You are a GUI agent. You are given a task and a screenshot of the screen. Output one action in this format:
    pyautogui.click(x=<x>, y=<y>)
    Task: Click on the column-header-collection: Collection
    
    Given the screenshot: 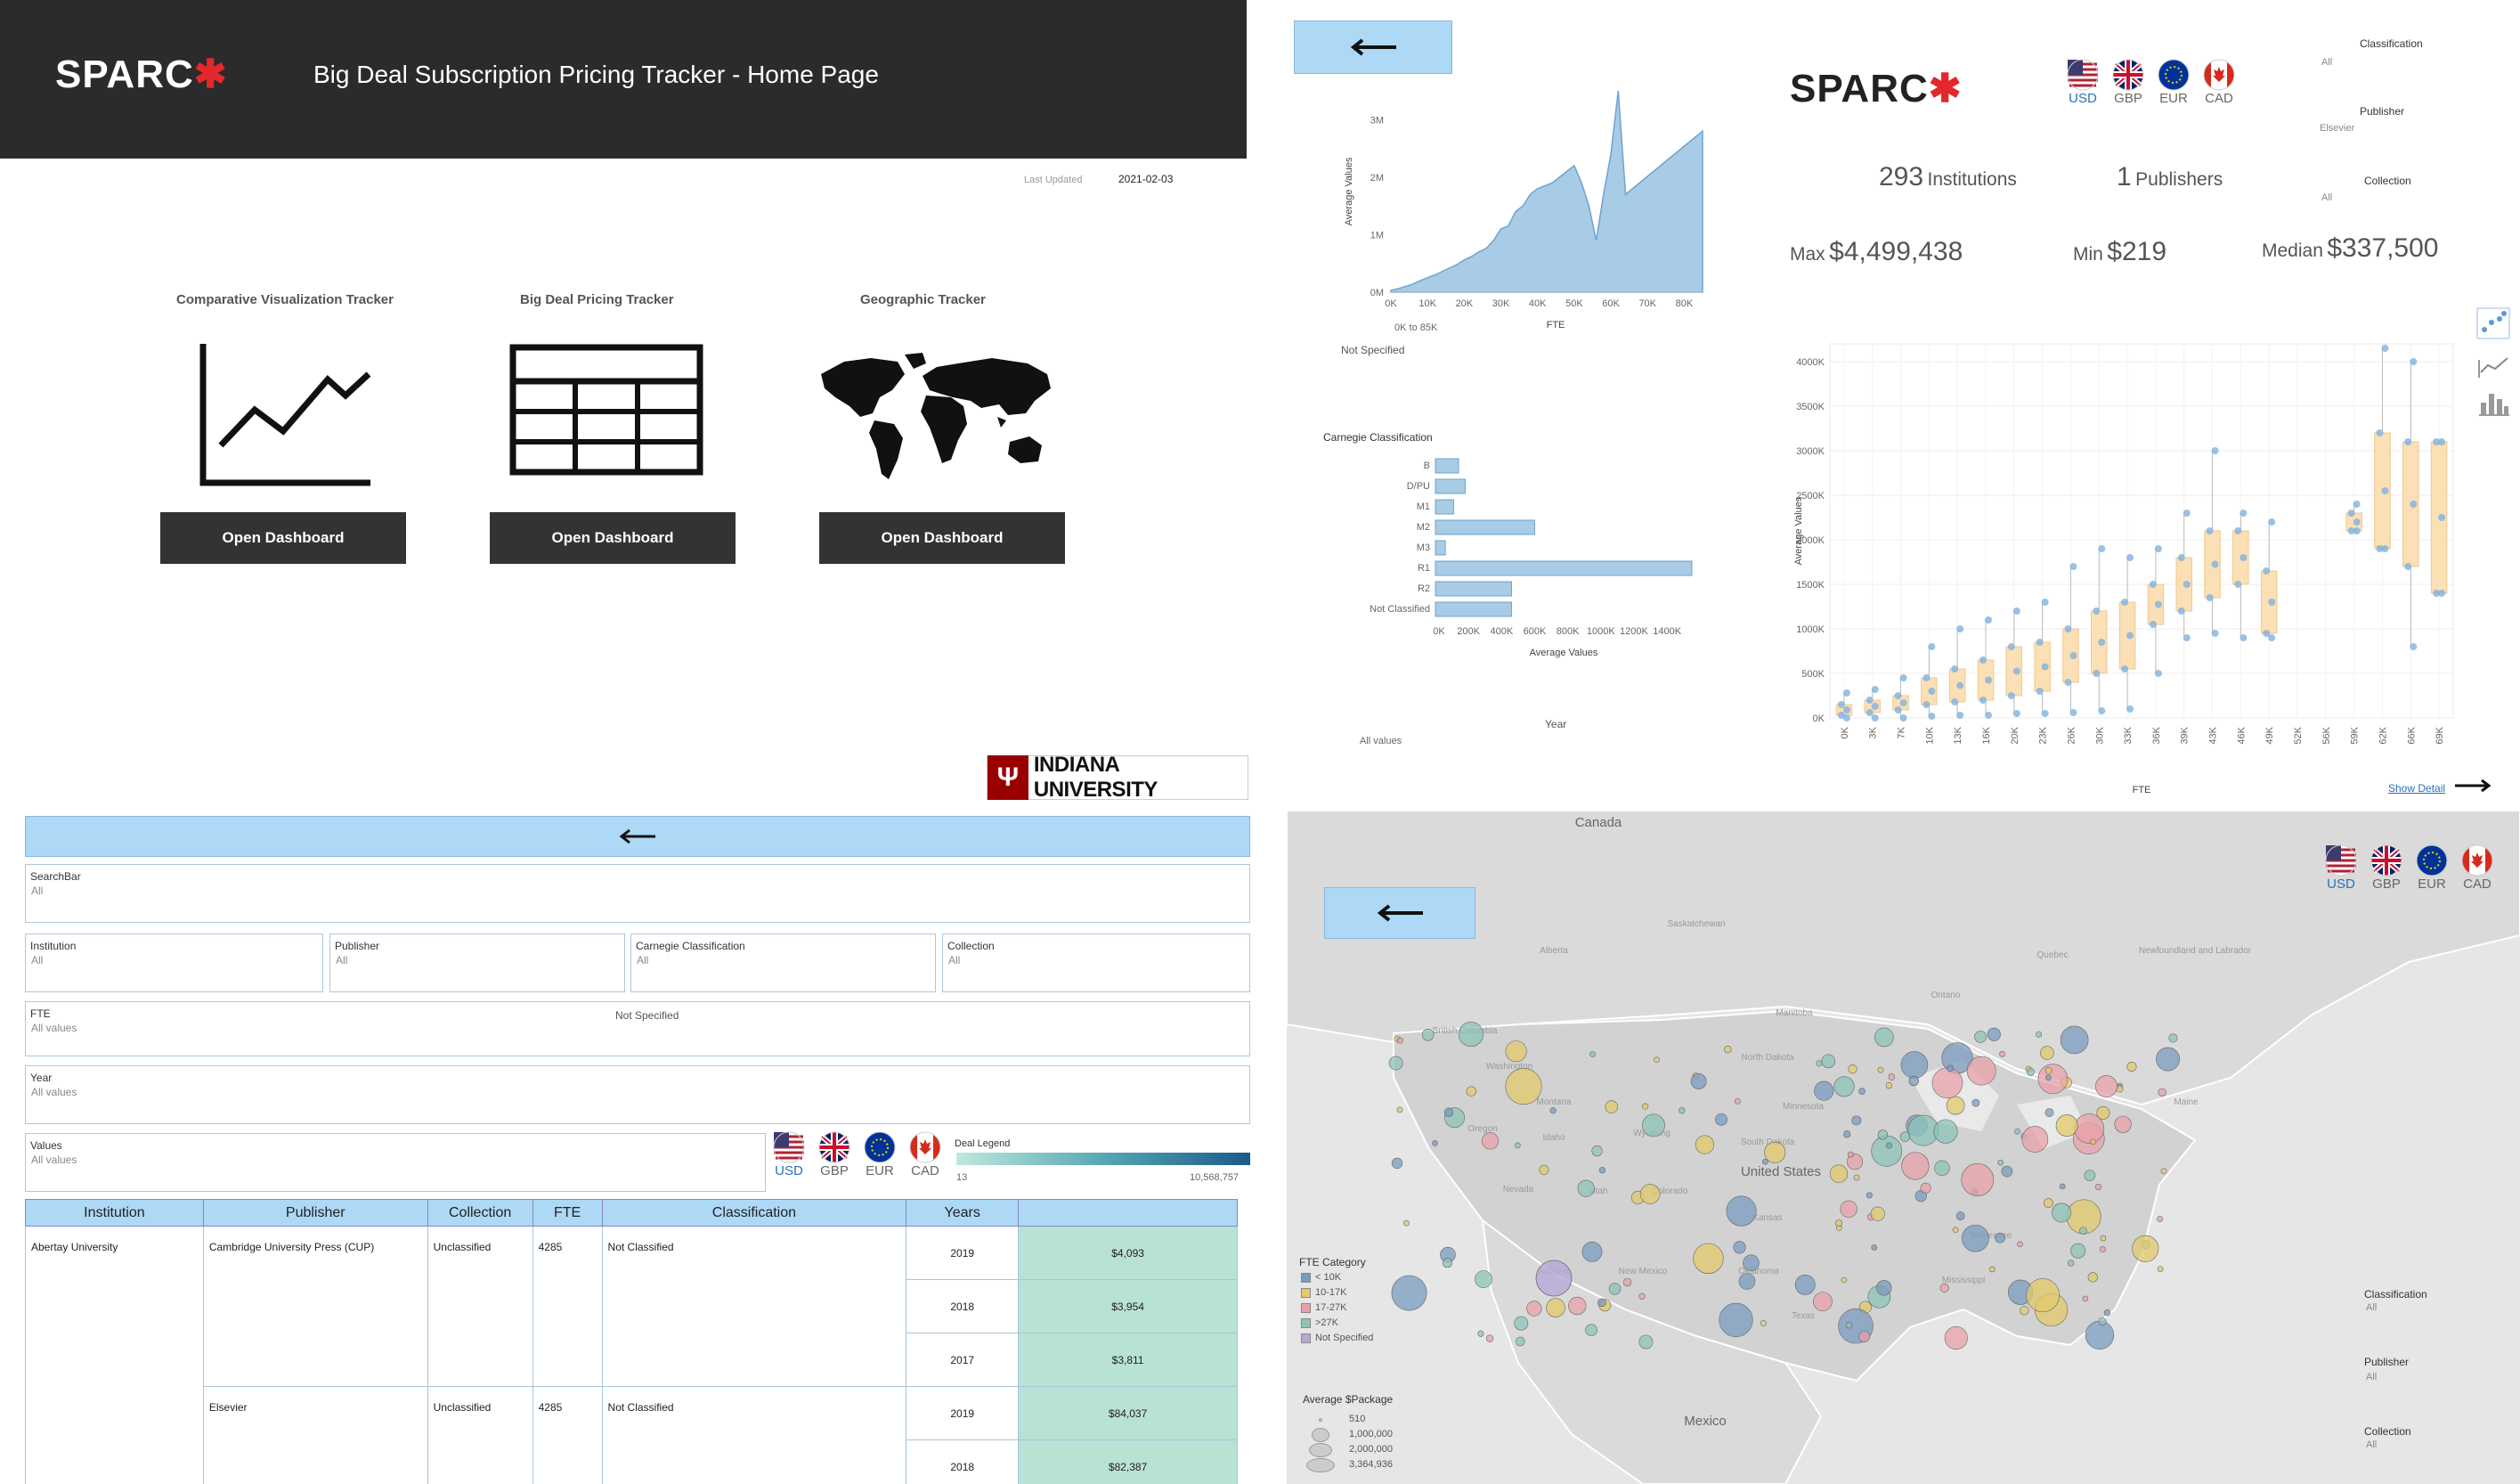 What is the action you would take?
    pyautogui.click(x=480, y=1213)
    